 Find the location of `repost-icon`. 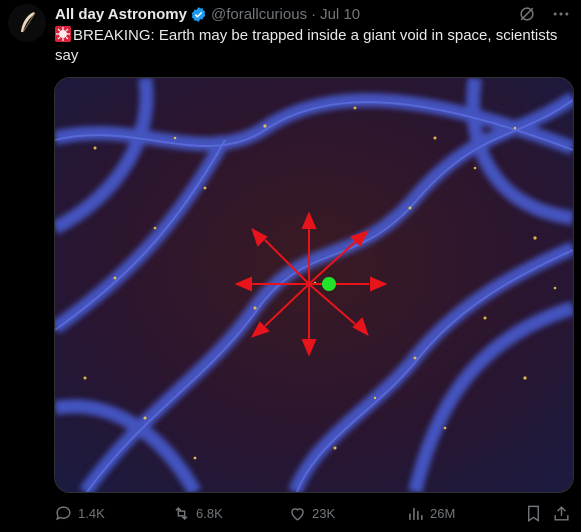

repost-icon is located at coordinates (181, 513).